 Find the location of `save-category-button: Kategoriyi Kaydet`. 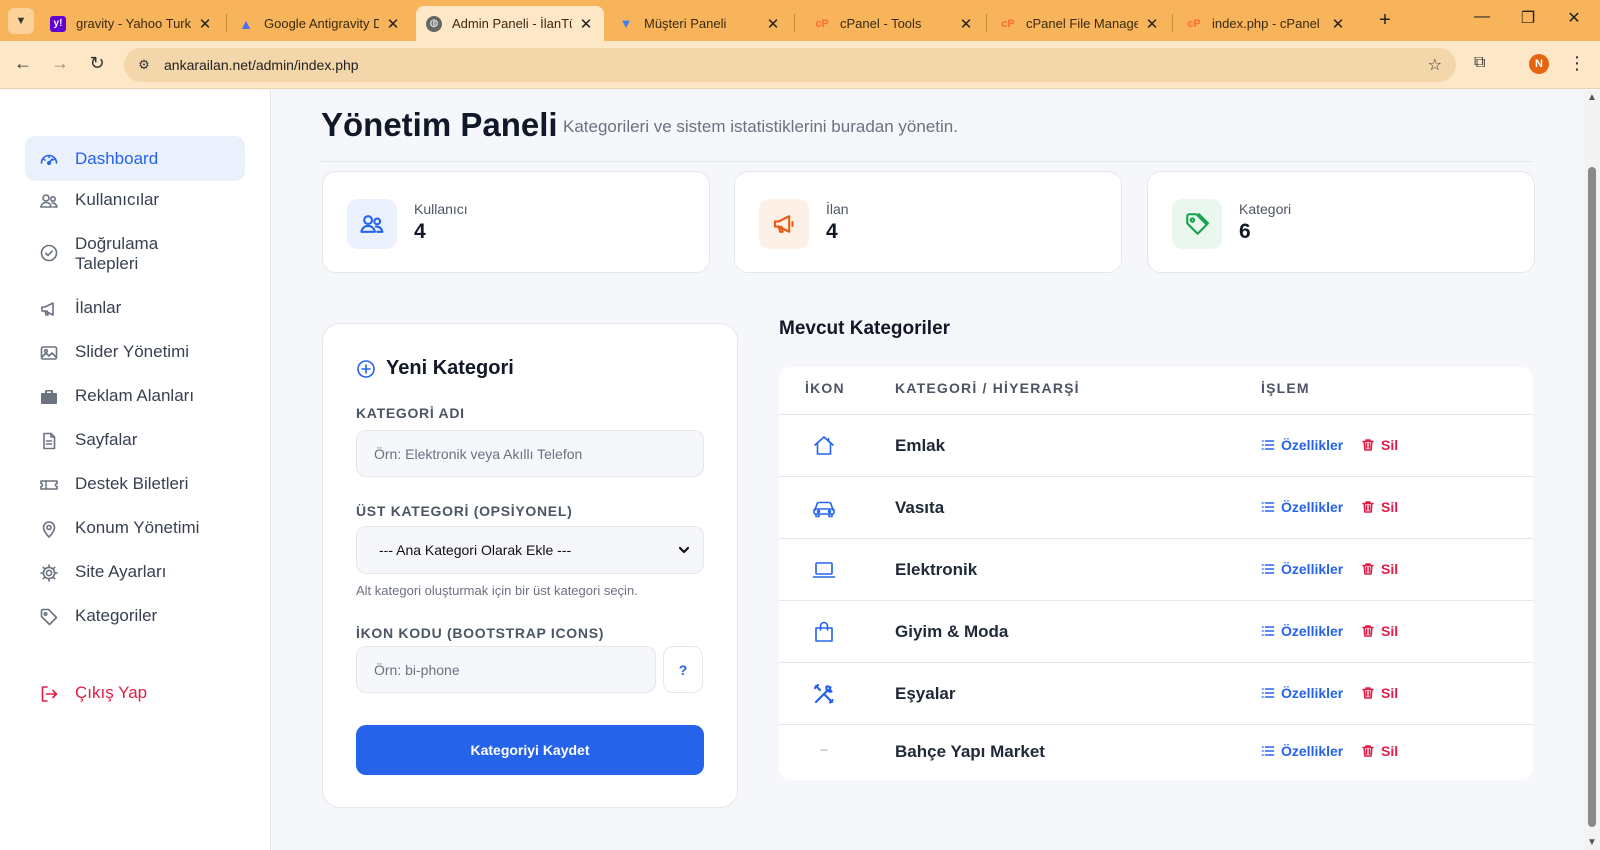

save-category-button: Kategoriyi Kaydet is located at coordinates (530, 750).